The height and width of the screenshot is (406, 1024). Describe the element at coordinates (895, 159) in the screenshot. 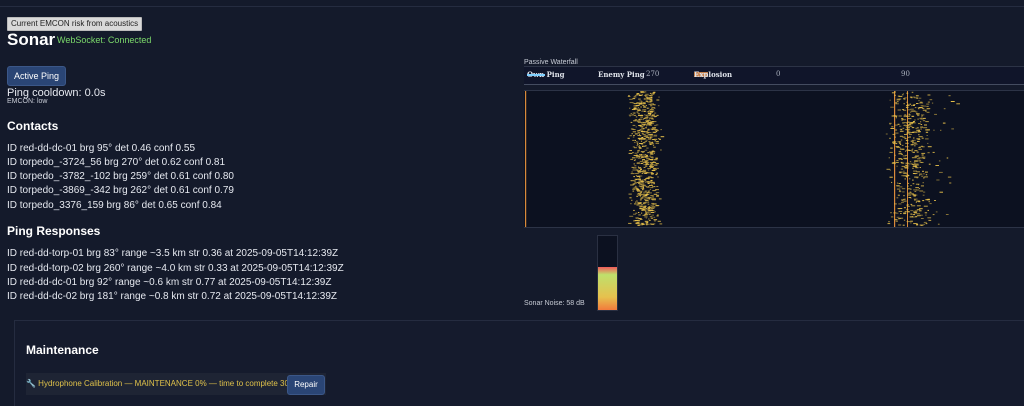

I see `bearing-line-right` at that location.